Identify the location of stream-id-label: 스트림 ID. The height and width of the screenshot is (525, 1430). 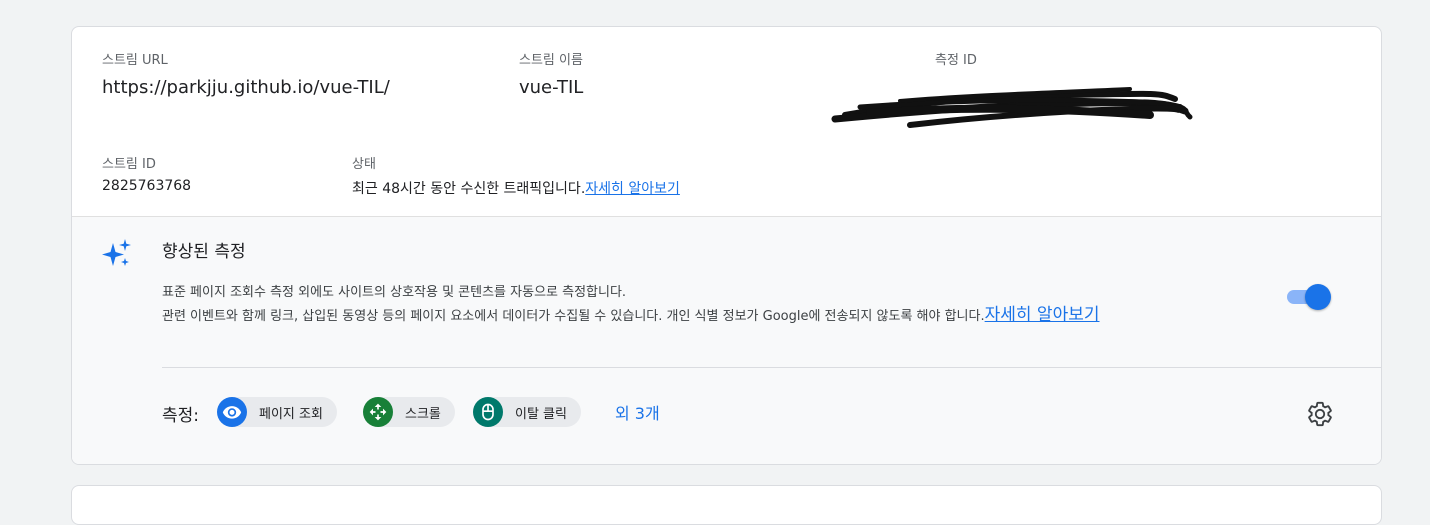
(129, 164).